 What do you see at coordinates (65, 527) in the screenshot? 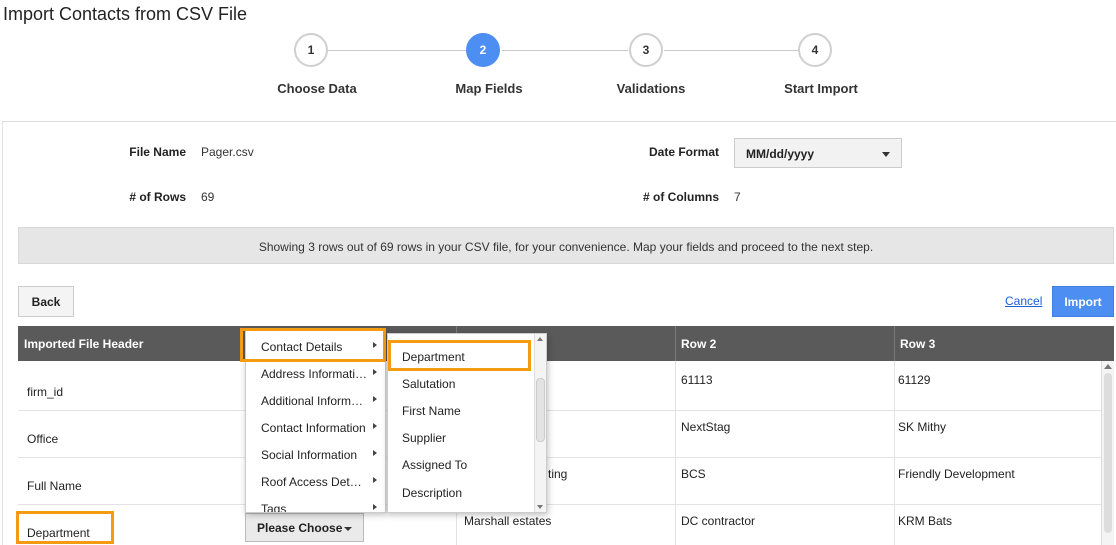
I see `department-header-highlight` at bounding box center [65, 527].